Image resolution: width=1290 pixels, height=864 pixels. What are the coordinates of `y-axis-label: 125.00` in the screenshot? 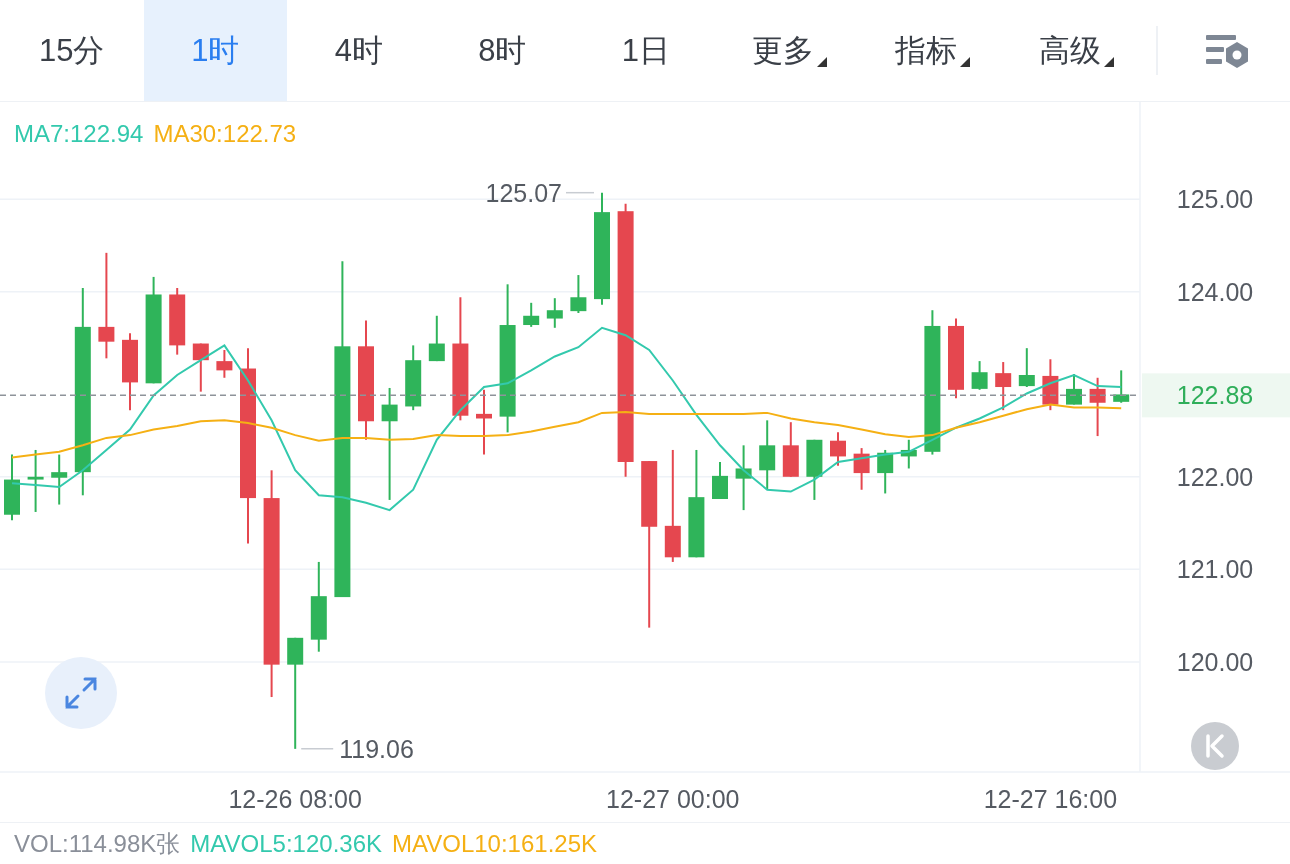 It's located at (1215, 199).